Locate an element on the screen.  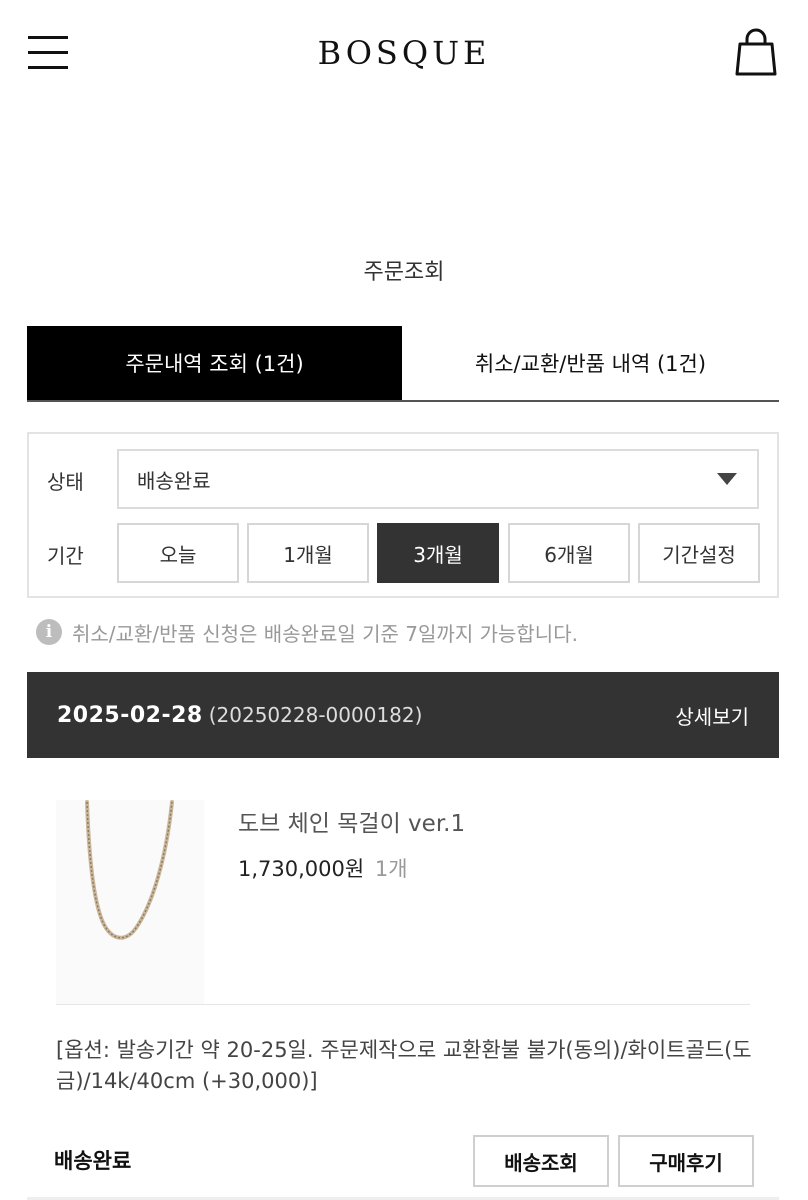
site-header: BOSQUE is located at coordinates (404, 55).